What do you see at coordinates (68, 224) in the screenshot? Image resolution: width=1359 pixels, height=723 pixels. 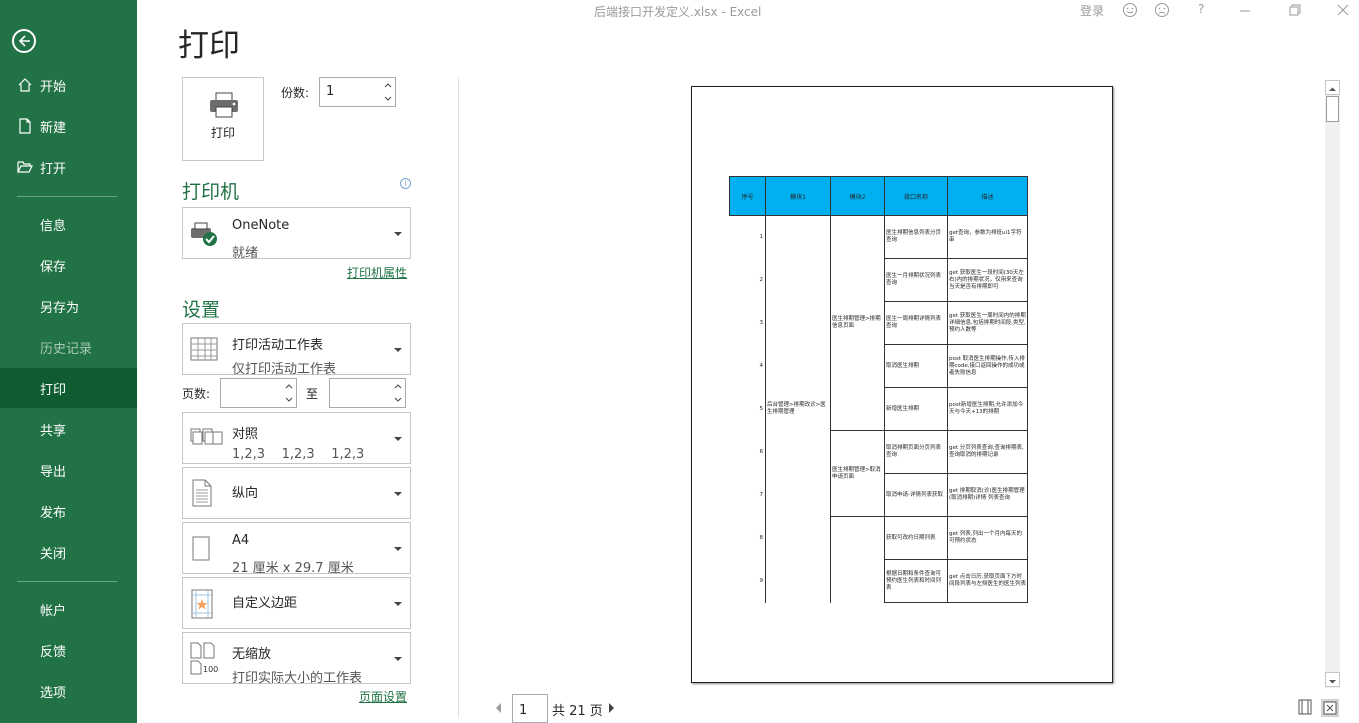 I see `sidebar-item-info: 信息` at bounding box center [68, 224].